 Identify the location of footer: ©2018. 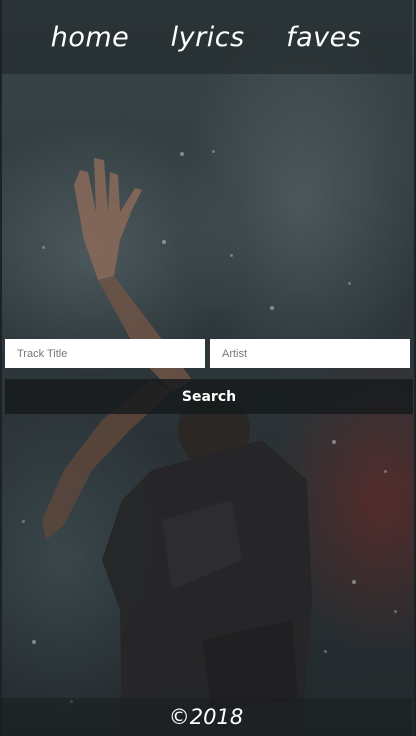
(206, 717).